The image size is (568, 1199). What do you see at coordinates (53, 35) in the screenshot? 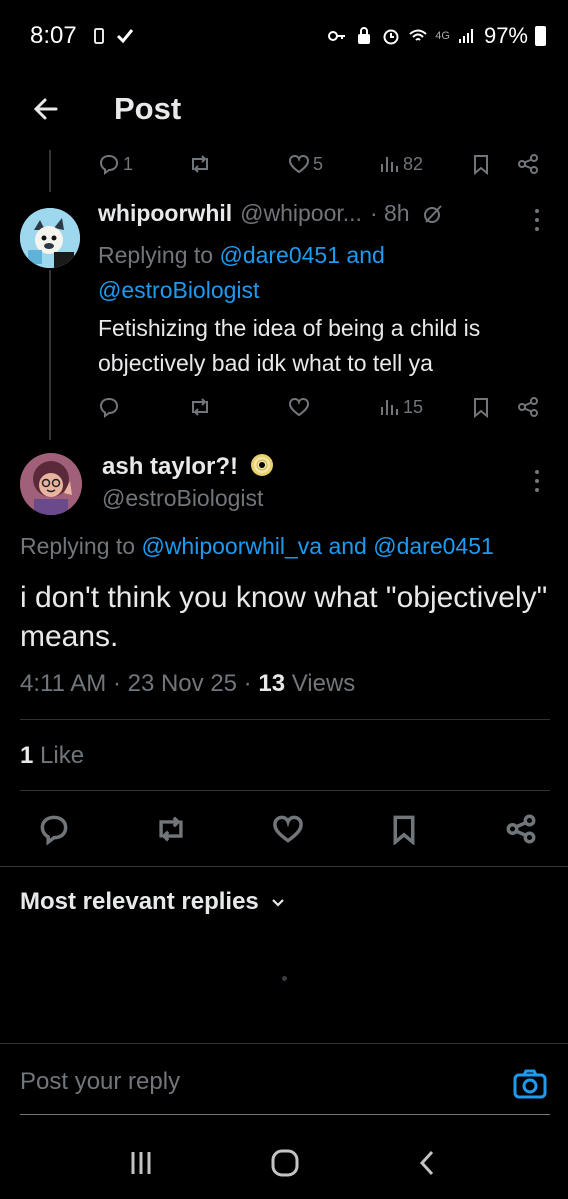
I see `status-time: 8:07` at bounding box center [53, 35].